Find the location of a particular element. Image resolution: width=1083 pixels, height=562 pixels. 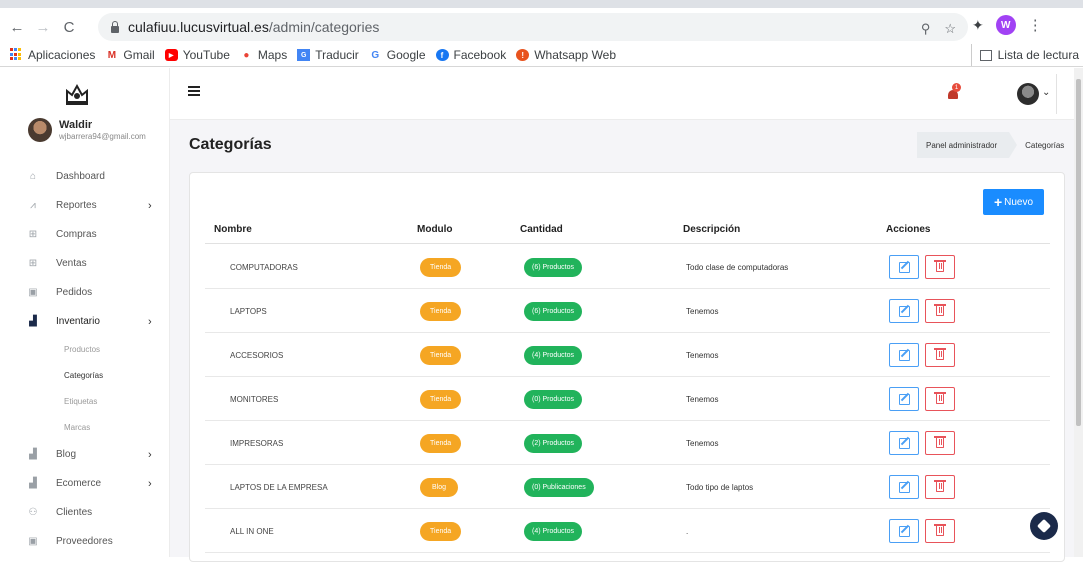

maps-pin-icon: ● is located at coordinates (246, 55).